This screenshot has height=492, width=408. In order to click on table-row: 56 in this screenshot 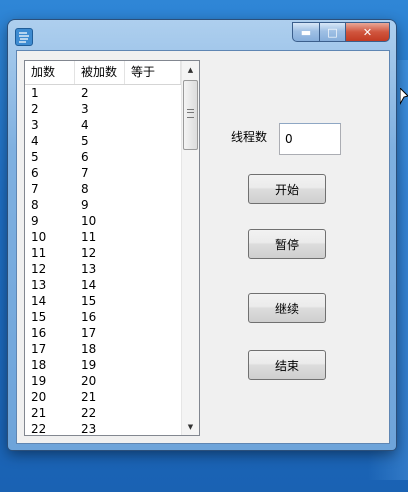, I will do `click(103, 157)`.